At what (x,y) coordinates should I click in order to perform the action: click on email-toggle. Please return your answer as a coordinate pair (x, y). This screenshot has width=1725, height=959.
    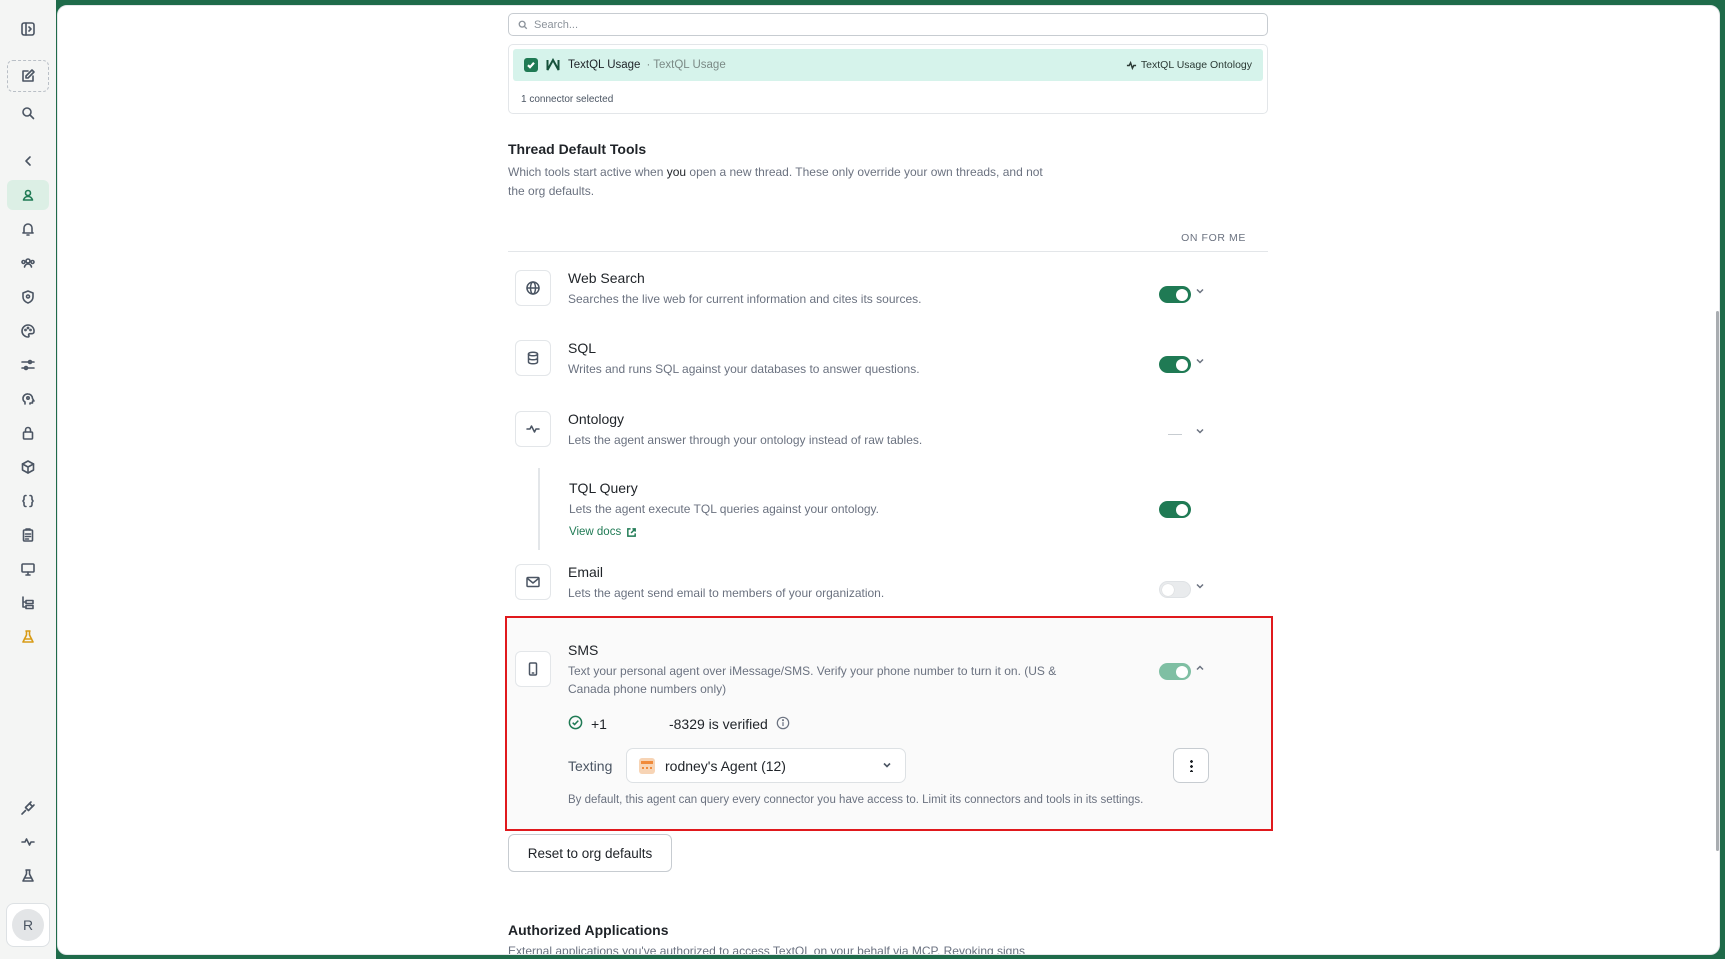
    Looking at the image, I should click on (1175, 589).